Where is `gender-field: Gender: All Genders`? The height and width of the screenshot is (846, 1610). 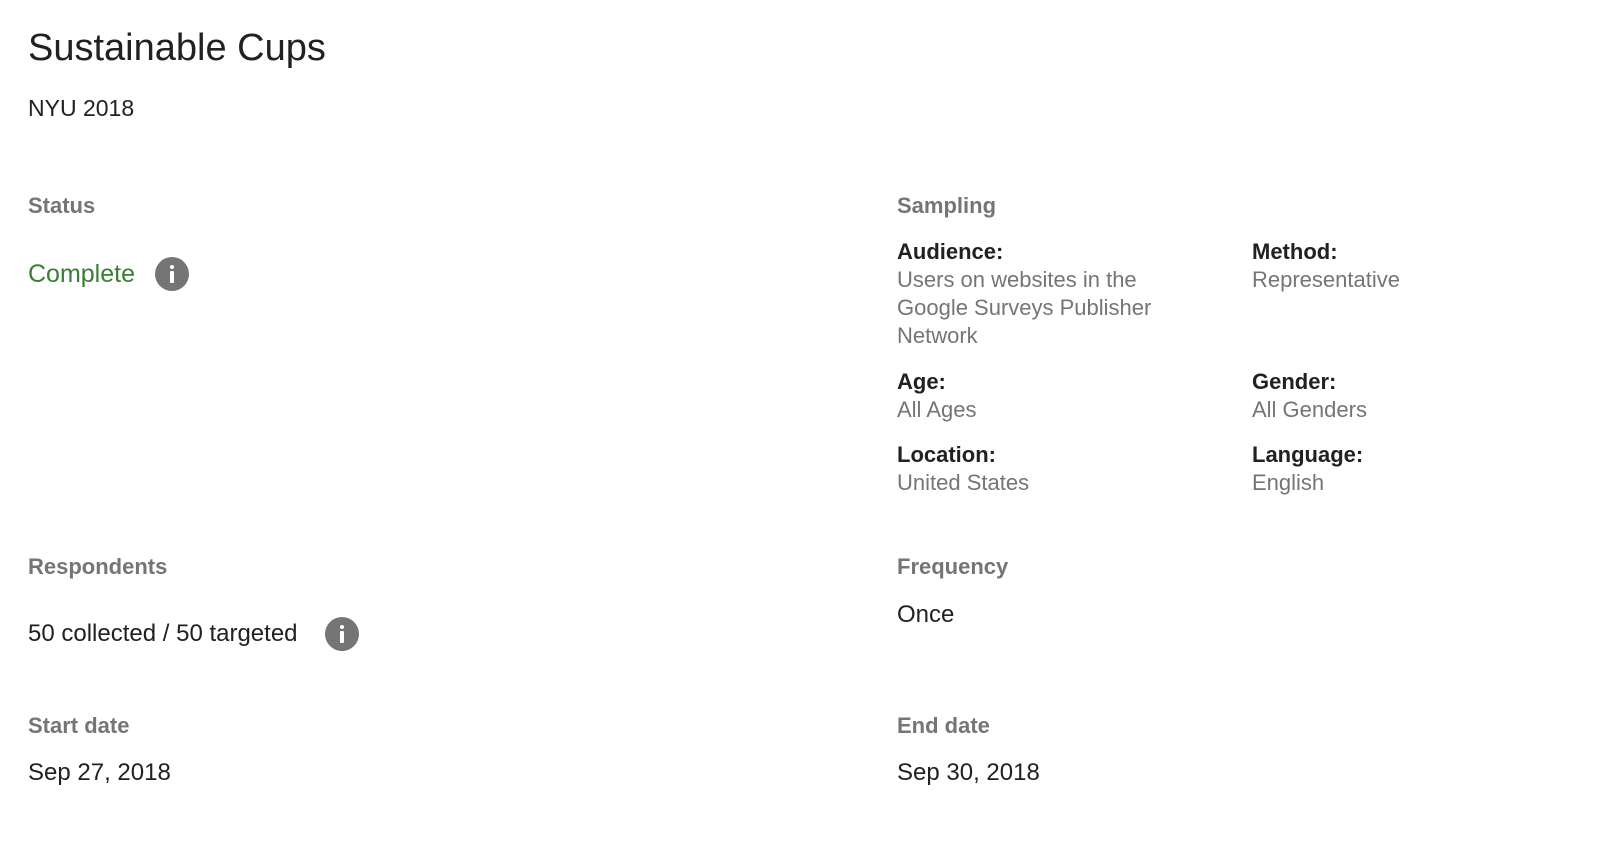
gender-field: Gender: All Genders is located at coordinates (1397, 396).